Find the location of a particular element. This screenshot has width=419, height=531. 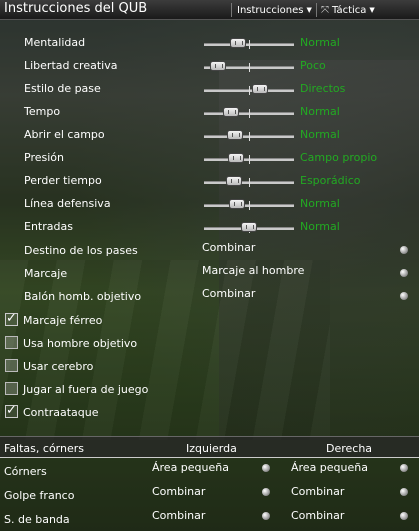

checkbox-row: ✓ Marcaje férreo is located at coordinates (209, 320).